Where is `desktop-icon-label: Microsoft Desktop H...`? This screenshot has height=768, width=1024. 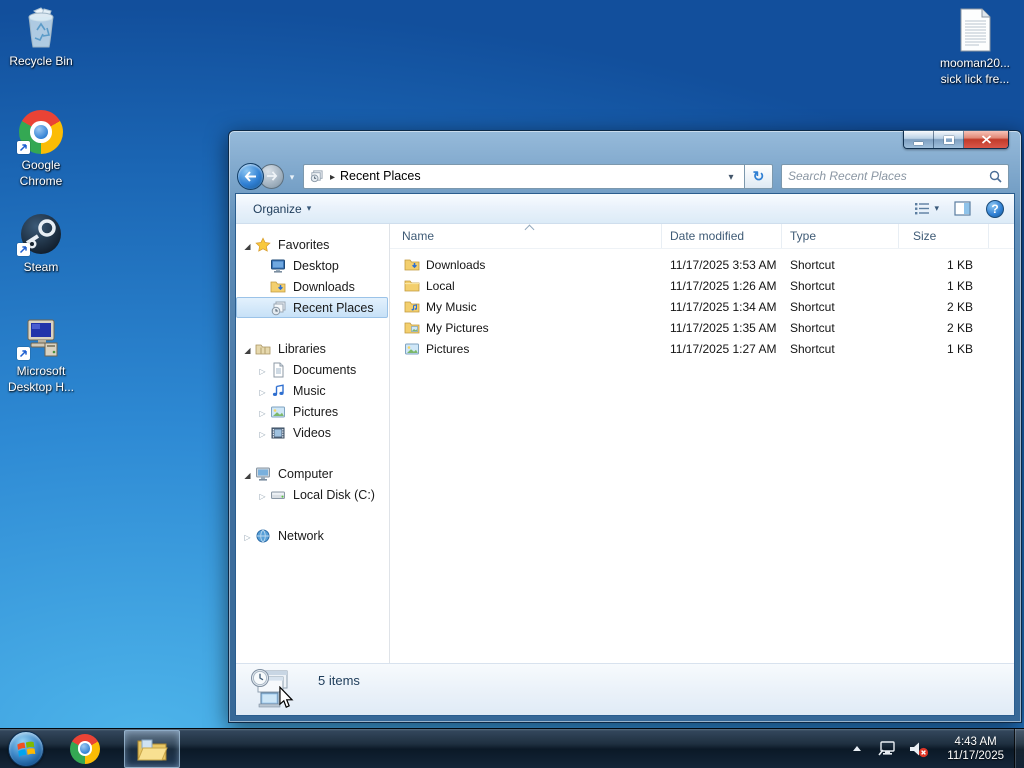
desktop-icon-label: Microsoft Desktop H... is located at coordinates (41, 379).